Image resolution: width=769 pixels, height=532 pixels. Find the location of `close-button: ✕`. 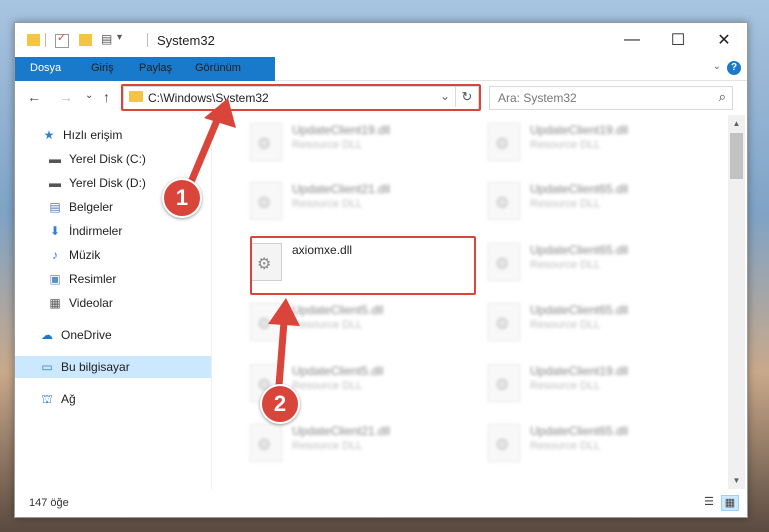

close-button: ✕ is located at coordinates (724, 40).